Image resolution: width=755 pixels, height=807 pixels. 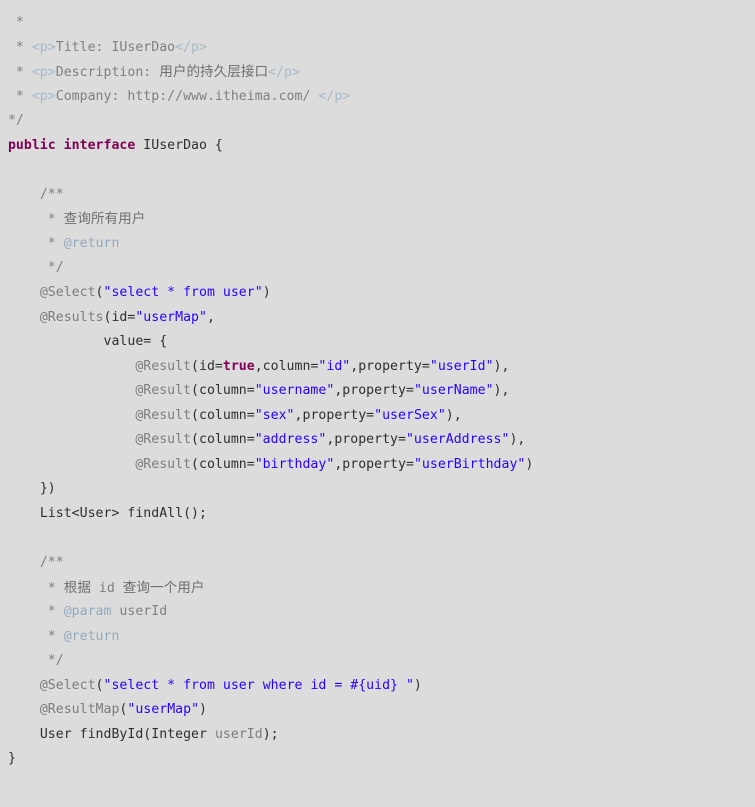 I want to click on code-line: @Select("select * from user"), so click(x=377, y=293).